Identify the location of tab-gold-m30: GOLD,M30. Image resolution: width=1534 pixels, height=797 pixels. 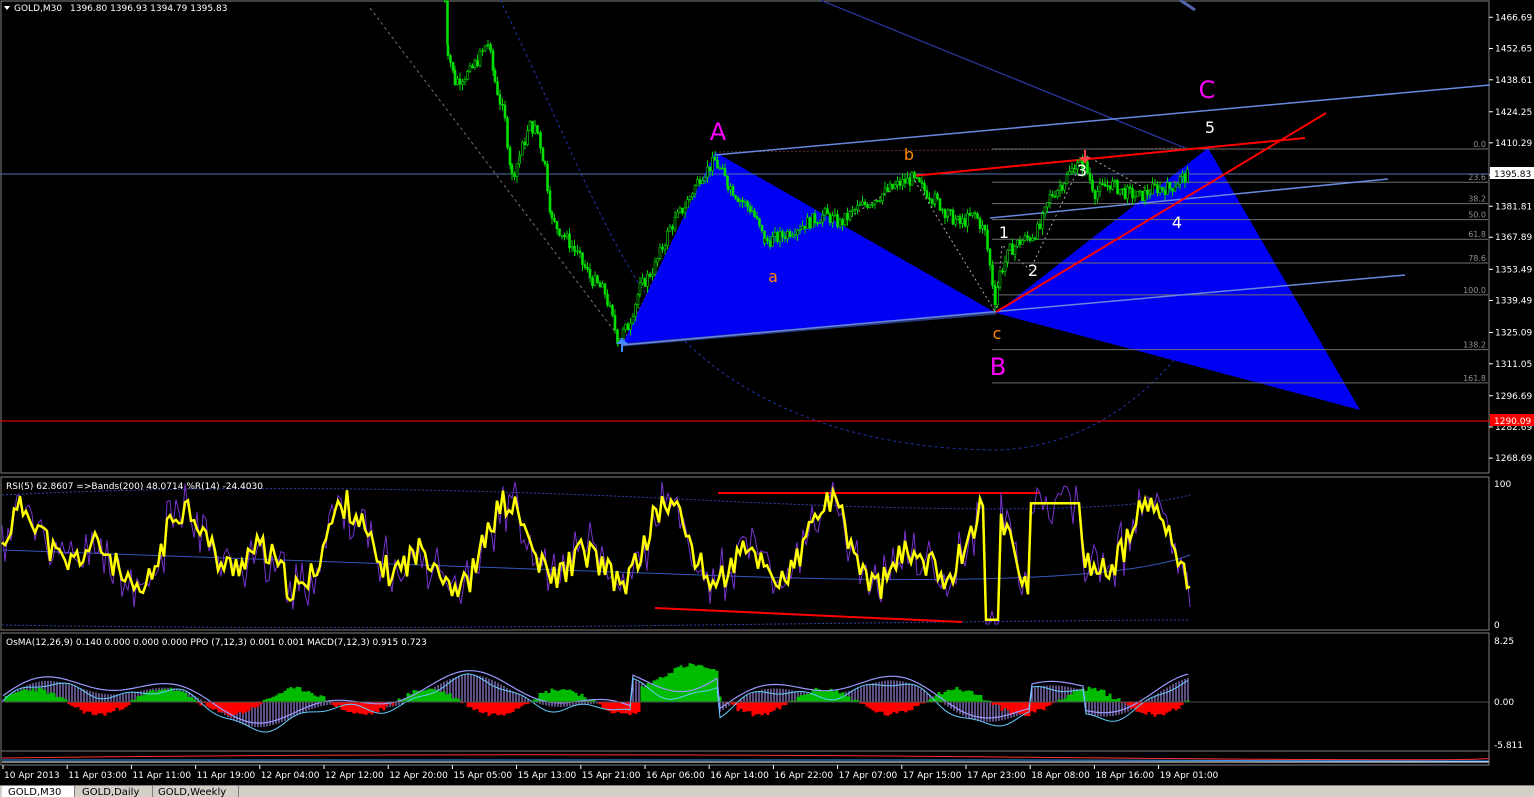
(38, 791).